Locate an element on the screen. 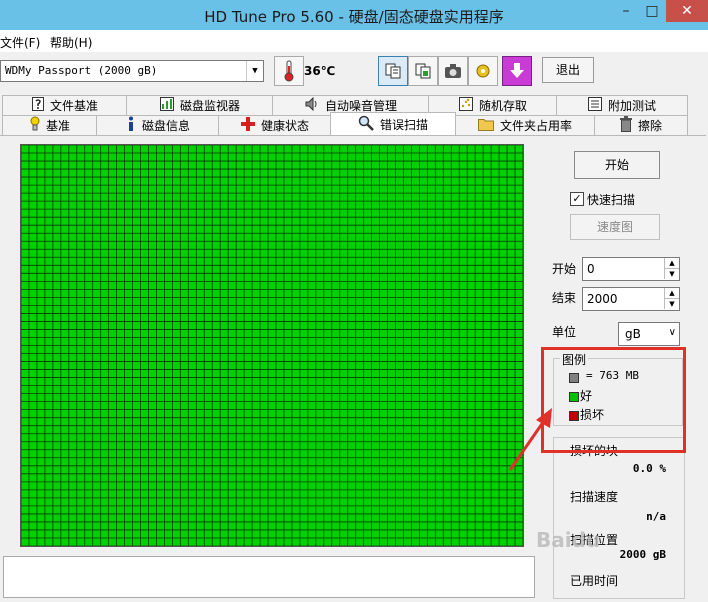  tab-extra-tests: 附加测试 is located at coordinates (622, 105).